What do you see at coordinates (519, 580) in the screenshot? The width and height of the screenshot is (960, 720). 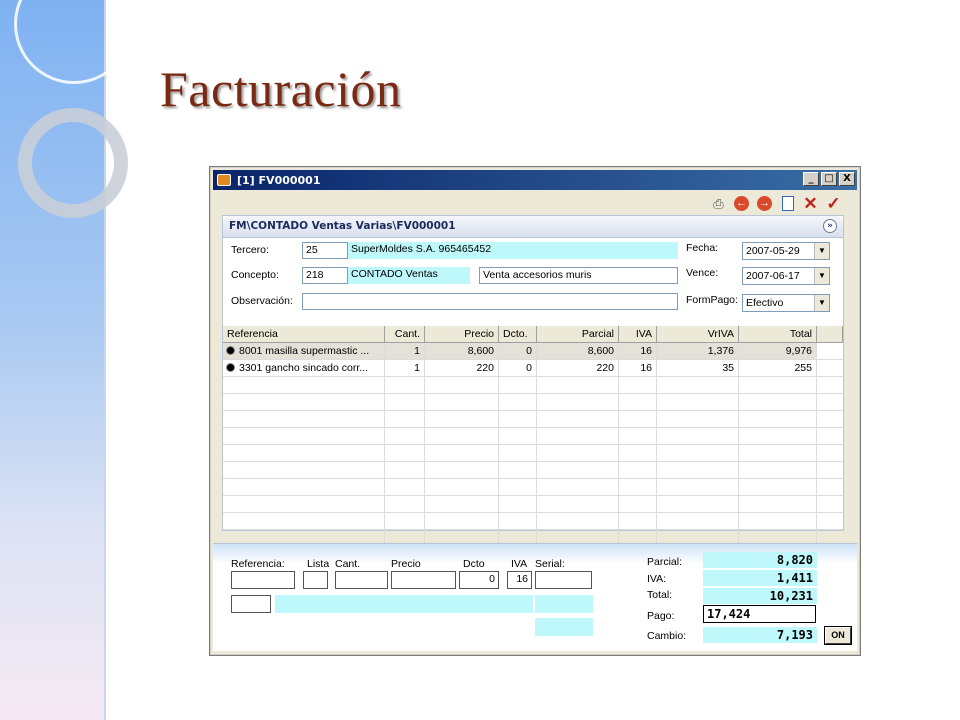 I see `entry-iva-input: 16` at bounding box center [519, 580].